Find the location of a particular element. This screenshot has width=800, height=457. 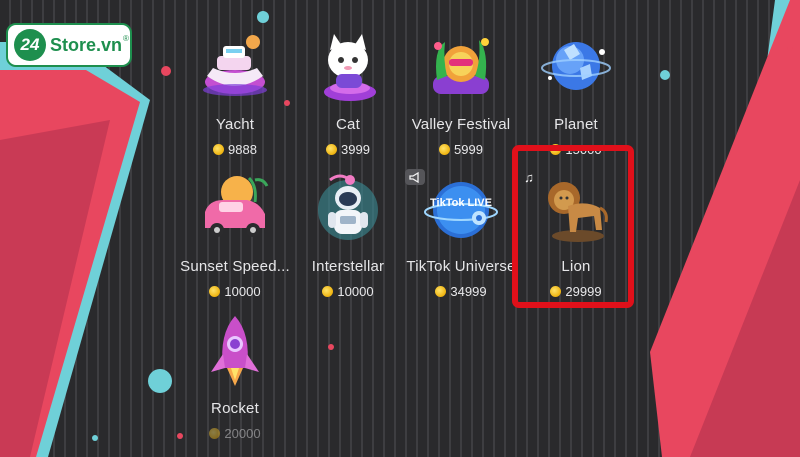

gift-price-value: 9888 is located at coordinates (242, 149).